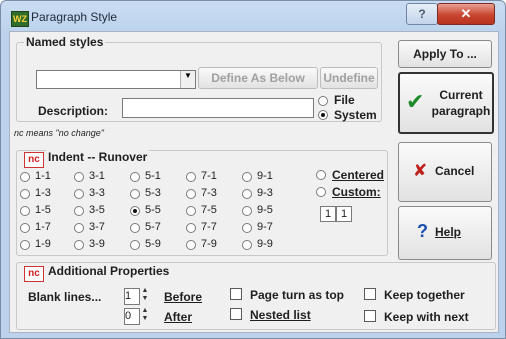  What do you see at coordinates (448, 232) in the screenshot?
I see `help-label: Help` at bounding box center [448, 232].